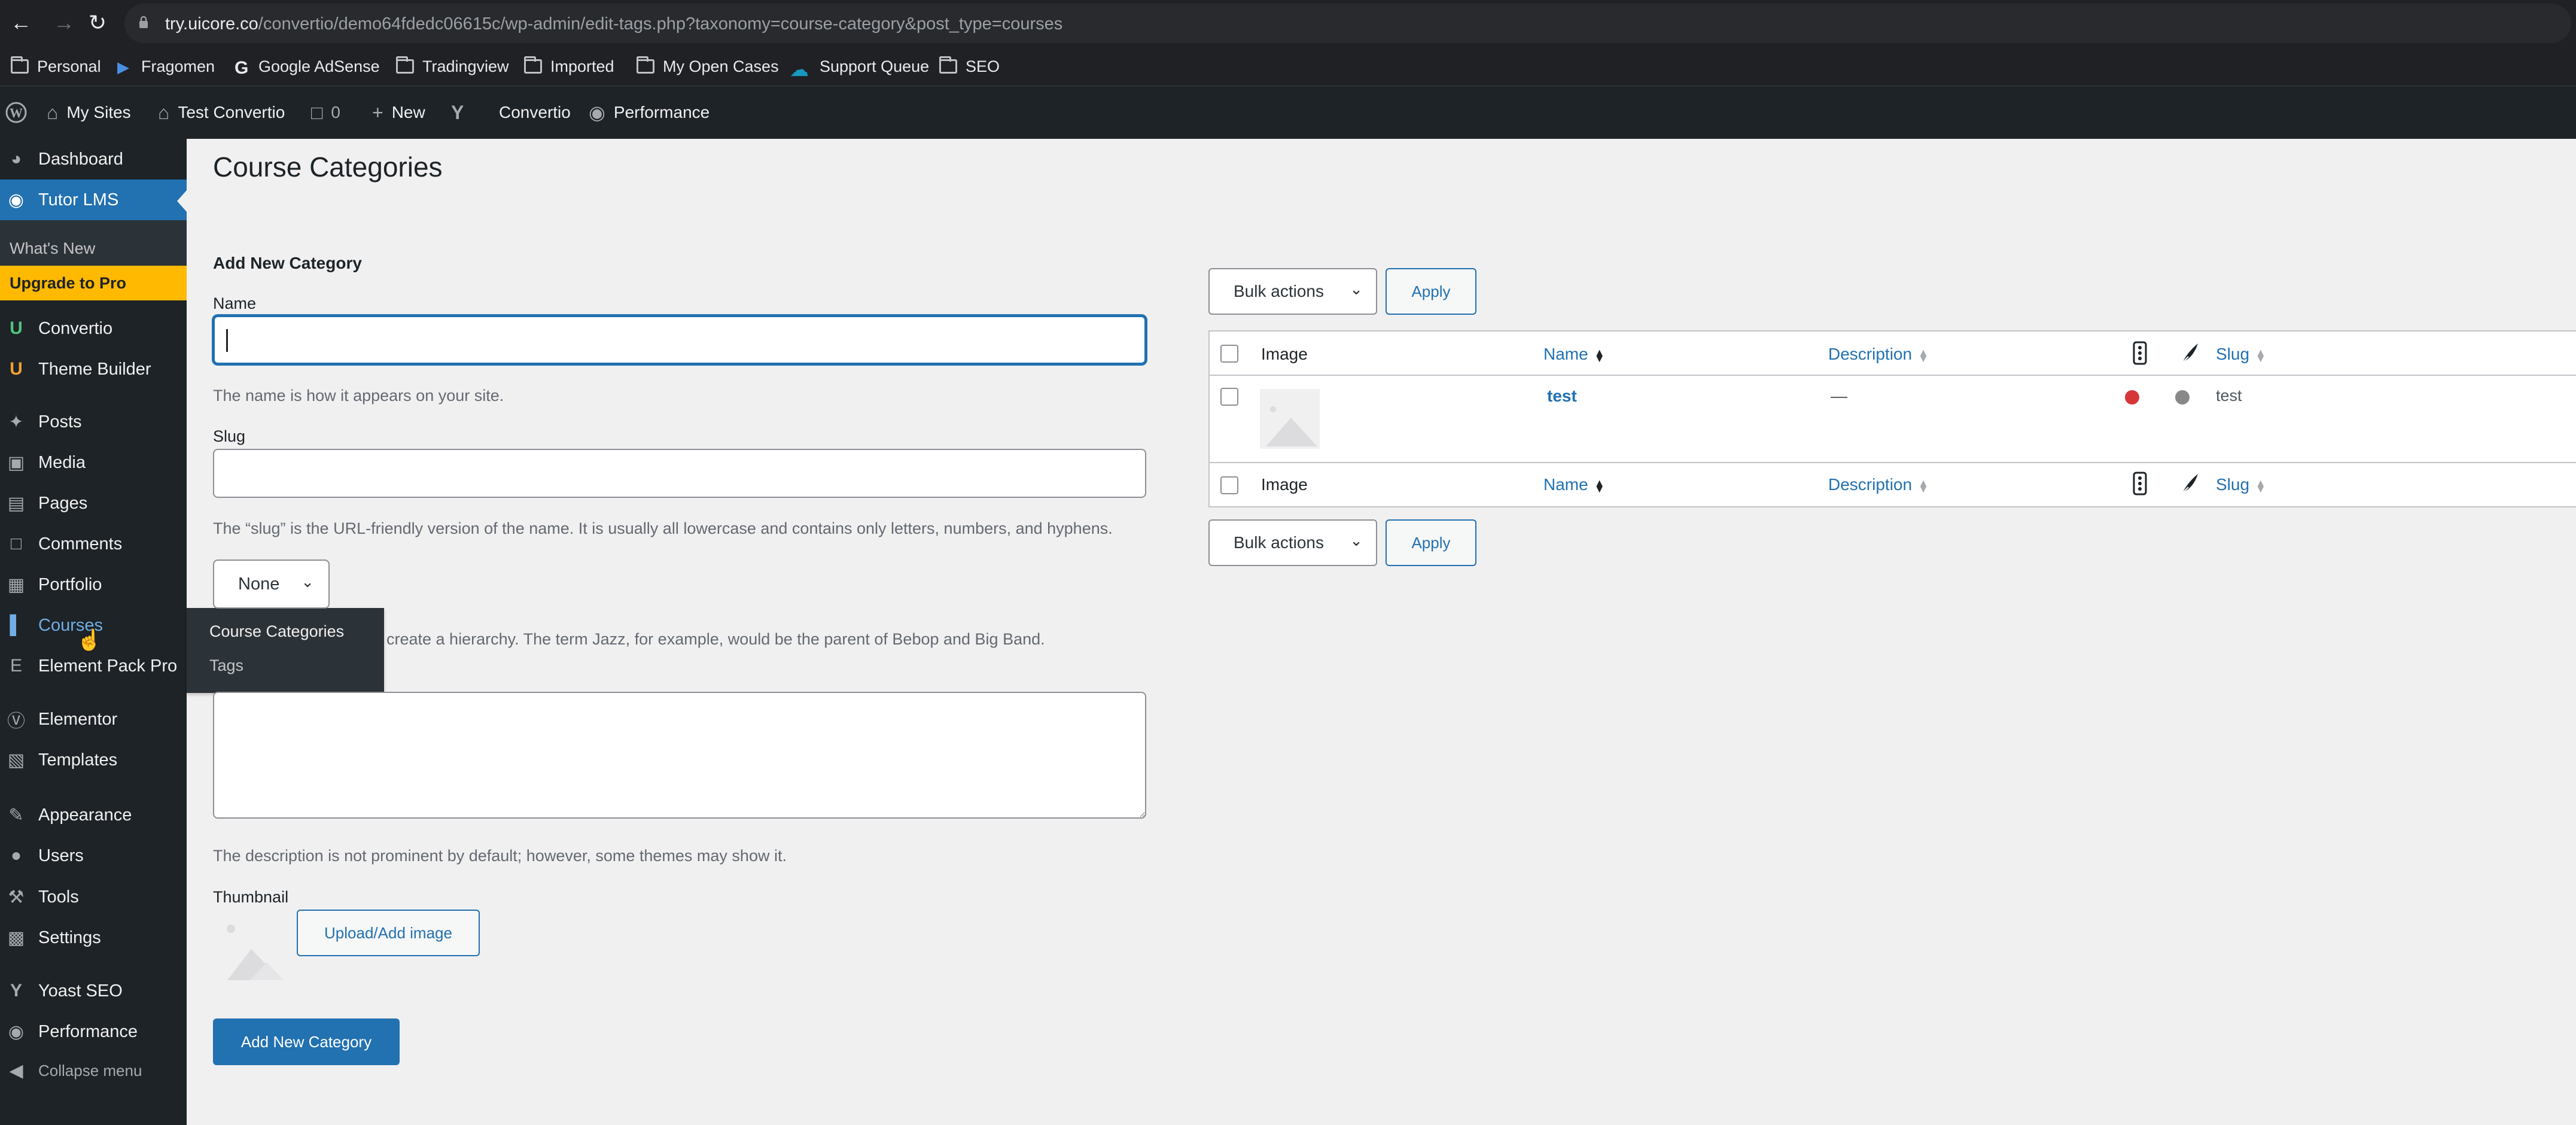 This screenshot has height=1125, width=2576. I want to click on bulk-actions-select-bottom: Bulk actions ⌄, so click(1292, 542).